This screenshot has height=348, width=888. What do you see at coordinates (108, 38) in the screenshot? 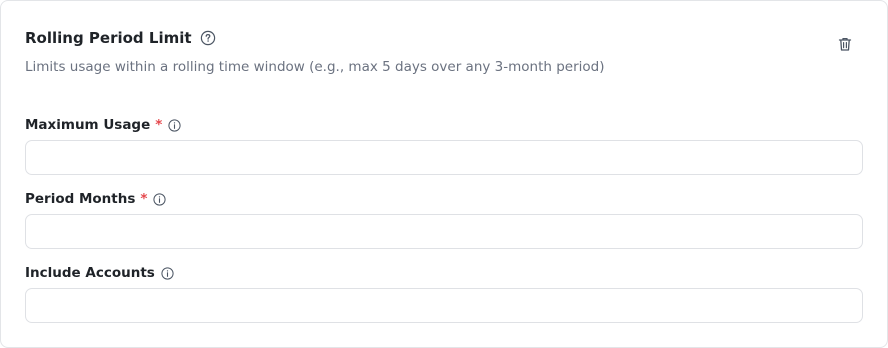
I see `card-title: Rolling Period Limit` at bounding box center [108, 38].